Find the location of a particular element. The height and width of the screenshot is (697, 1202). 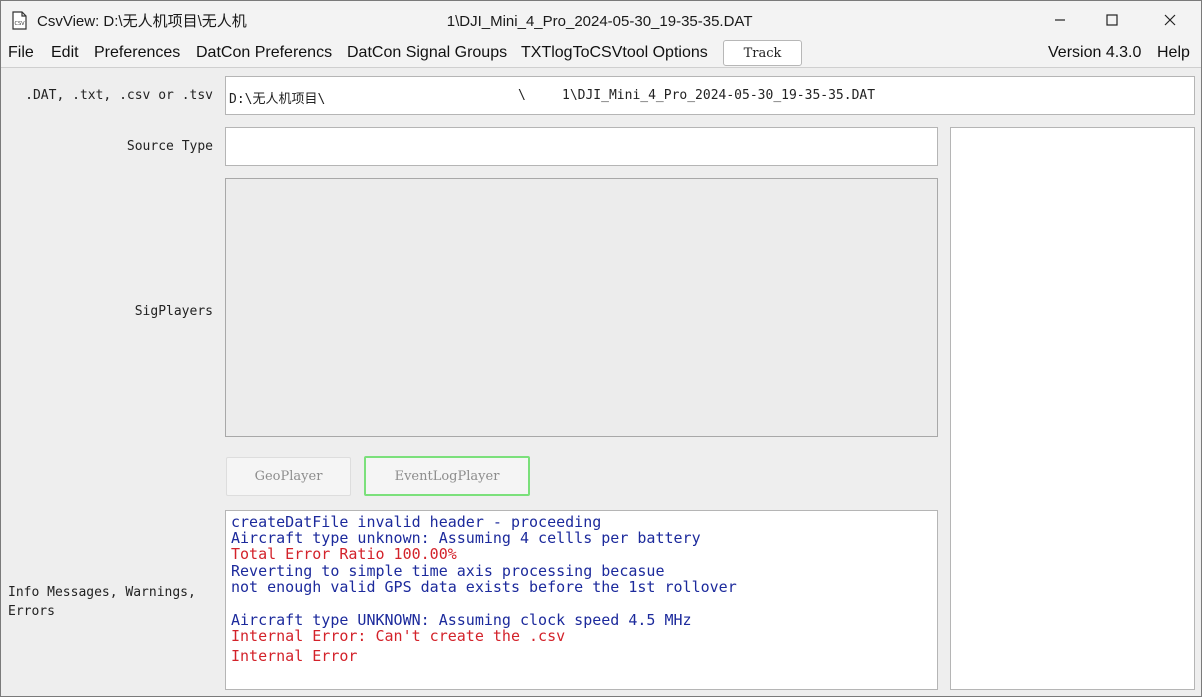

maximize-icon is located at coordinates (1112, 20).